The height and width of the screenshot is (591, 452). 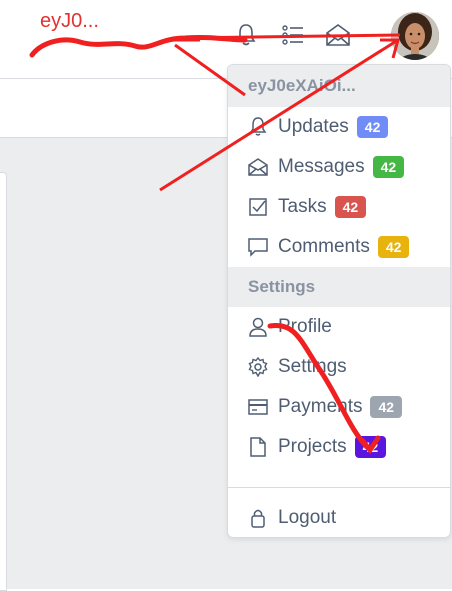 What do you see at coordinates (339, 287) in the screenshot?
I see `settings-header: Settings` at bounding box center [339, 287].